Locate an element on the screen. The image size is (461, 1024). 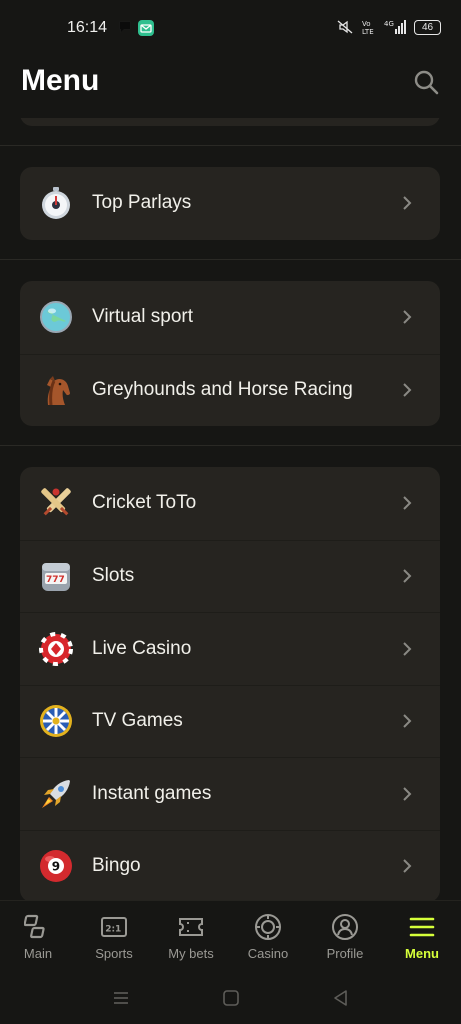
home-icon is located at coordinates (231, 998).